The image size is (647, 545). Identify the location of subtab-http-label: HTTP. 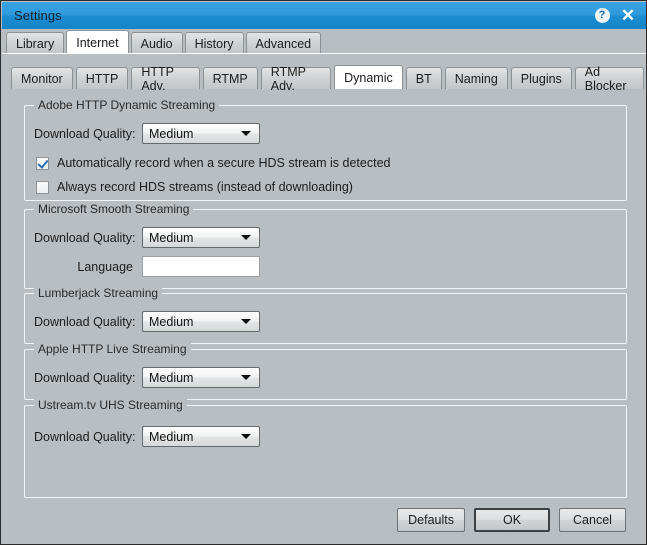
(102, 78).